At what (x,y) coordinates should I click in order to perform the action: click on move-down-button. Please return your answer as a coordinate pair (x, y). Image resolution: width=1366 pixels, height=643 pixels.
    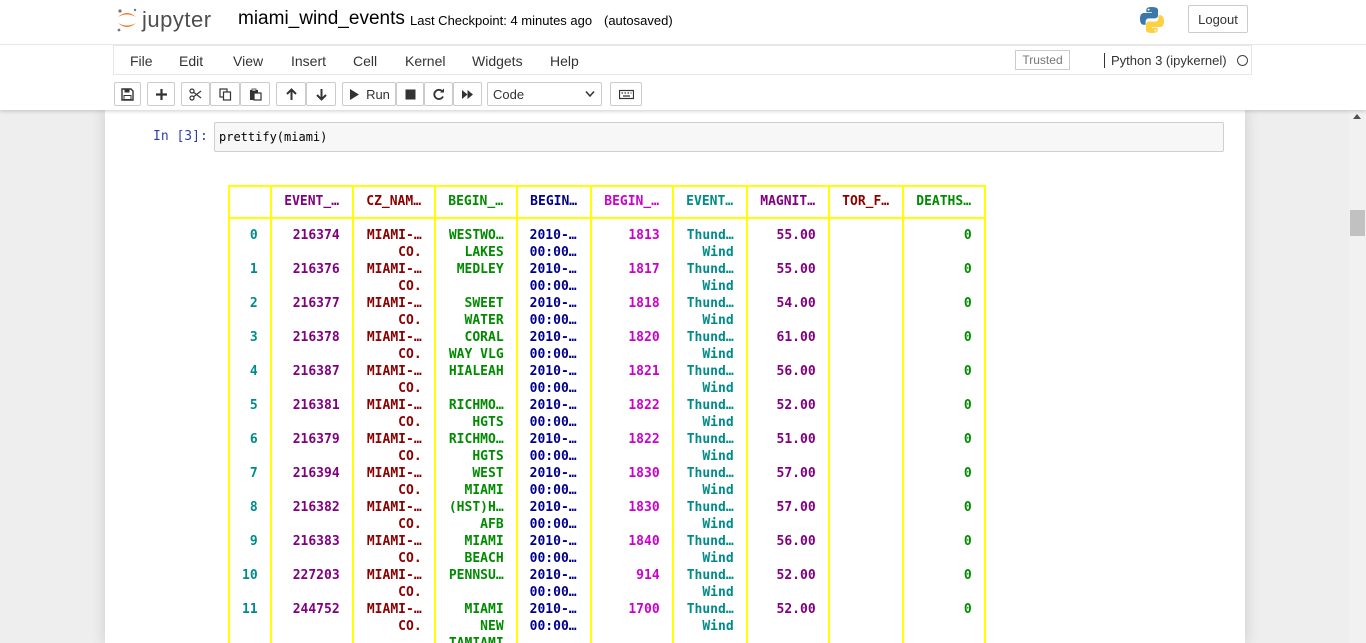
    Looking at the image, I should click on (321, 94).